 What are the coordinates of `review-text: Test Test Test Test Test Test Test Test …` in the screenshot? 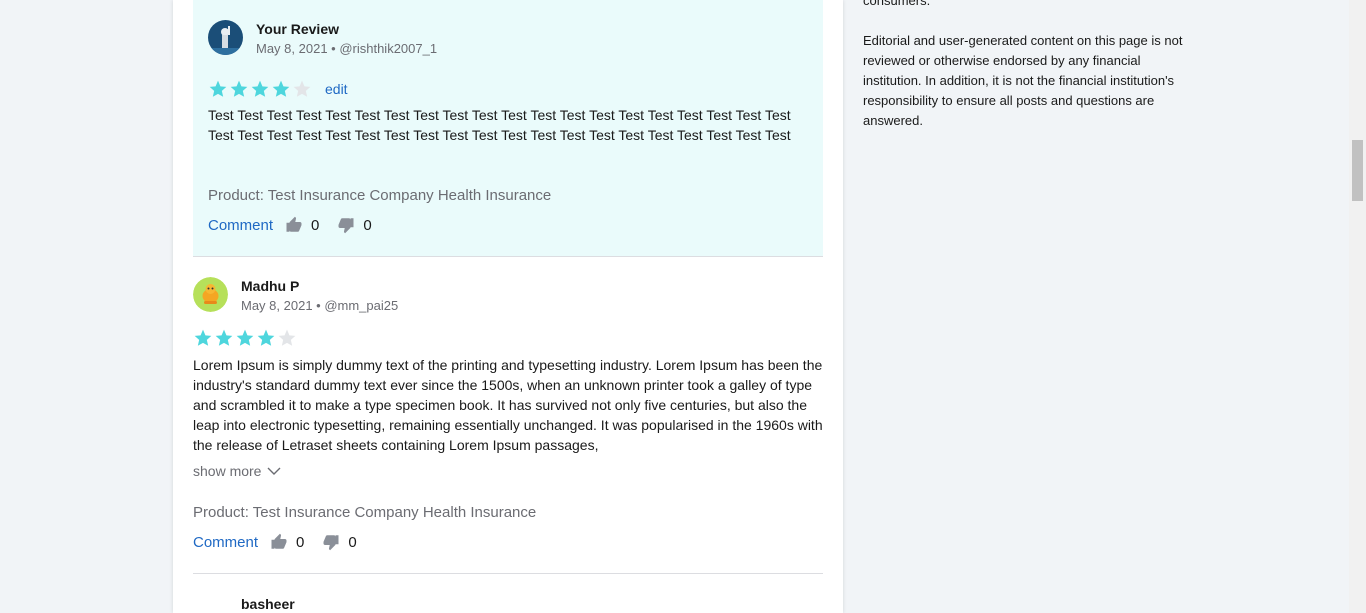 It's located at (499, 125).